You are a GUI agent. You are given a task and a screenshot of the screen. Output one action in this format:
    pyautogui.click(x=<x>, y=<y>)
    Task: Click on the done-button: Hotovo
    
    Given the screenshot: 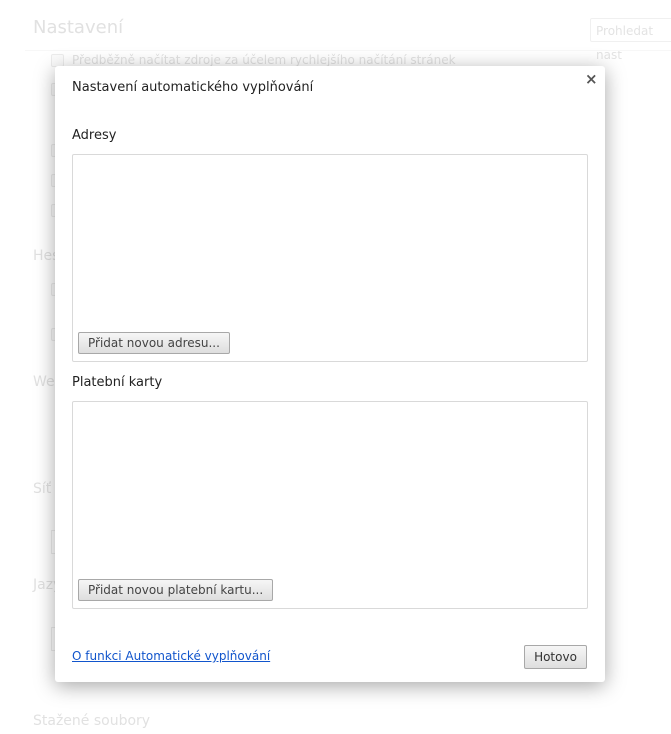 What is the action you would take?
    pyautogui.click(x=555, y=657)
    